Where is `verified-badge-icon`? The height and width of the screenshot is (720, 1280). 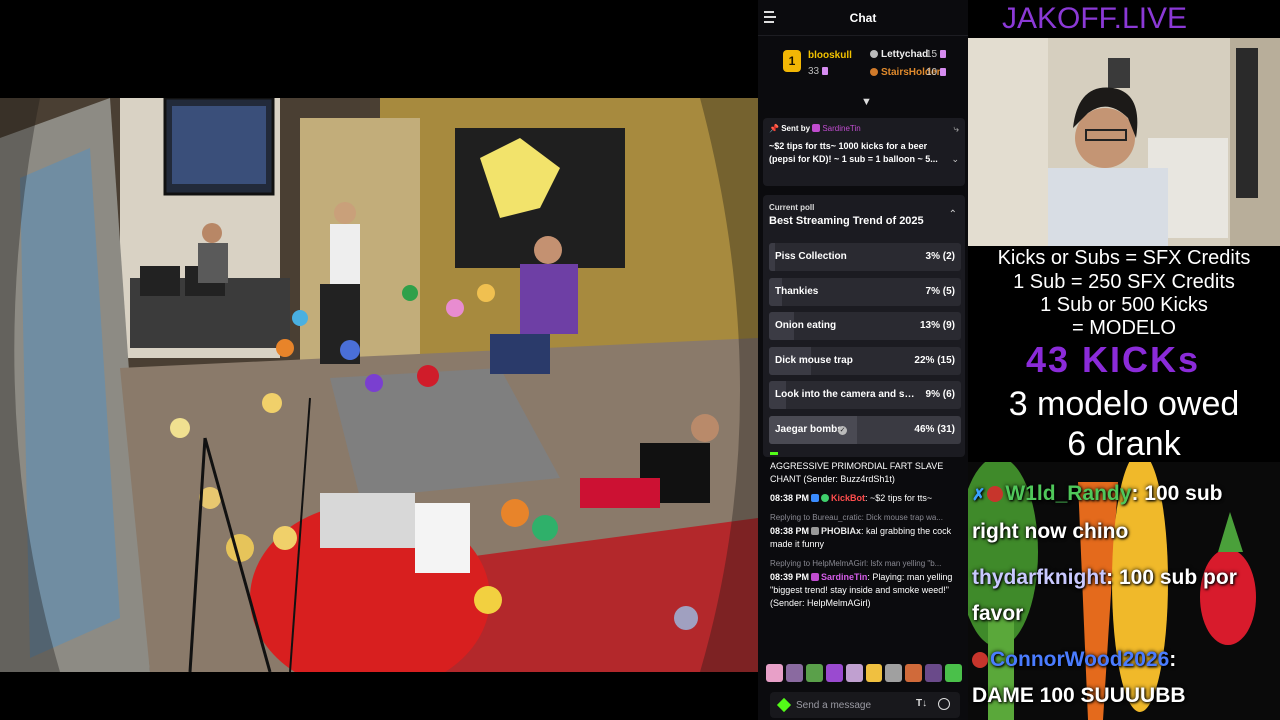 verified-badge-icon is located at coordinates (825, 498).